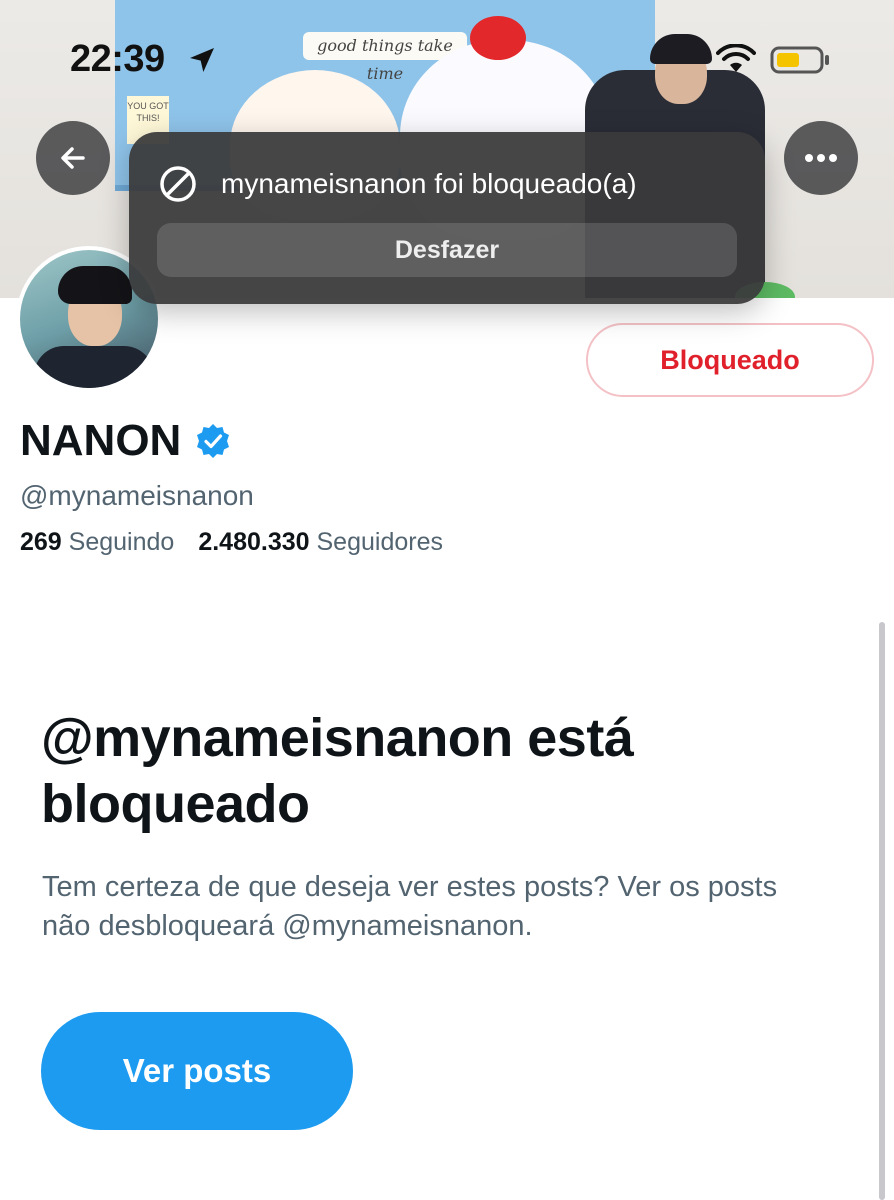  I want to click on following-count: 269, so click(41, 542).